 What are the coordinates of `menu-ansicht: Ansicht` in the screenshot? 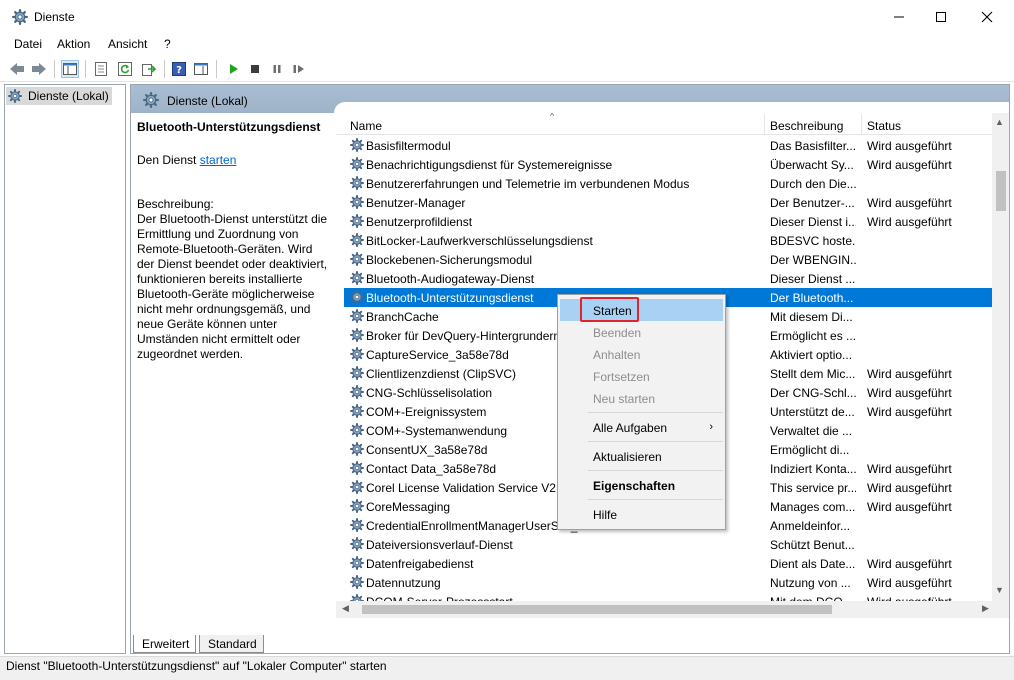 It's located at (127, 44).